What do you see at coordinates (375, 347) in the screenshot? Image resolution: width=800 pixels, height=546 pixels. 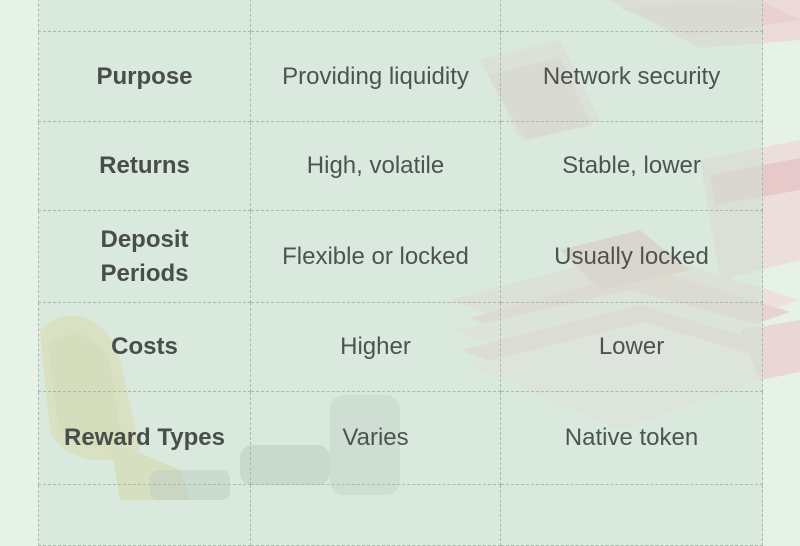 I see `farming-cell: Higher` at bounding box center [375, 347].